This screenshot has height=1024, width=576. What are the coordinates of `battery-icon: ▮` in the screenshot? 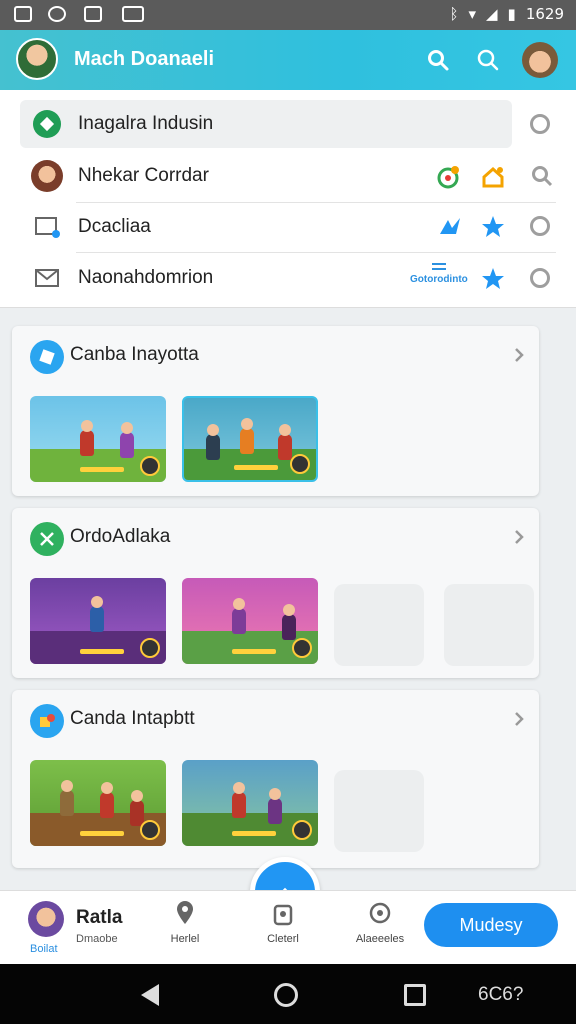 It's located at (511, 14).